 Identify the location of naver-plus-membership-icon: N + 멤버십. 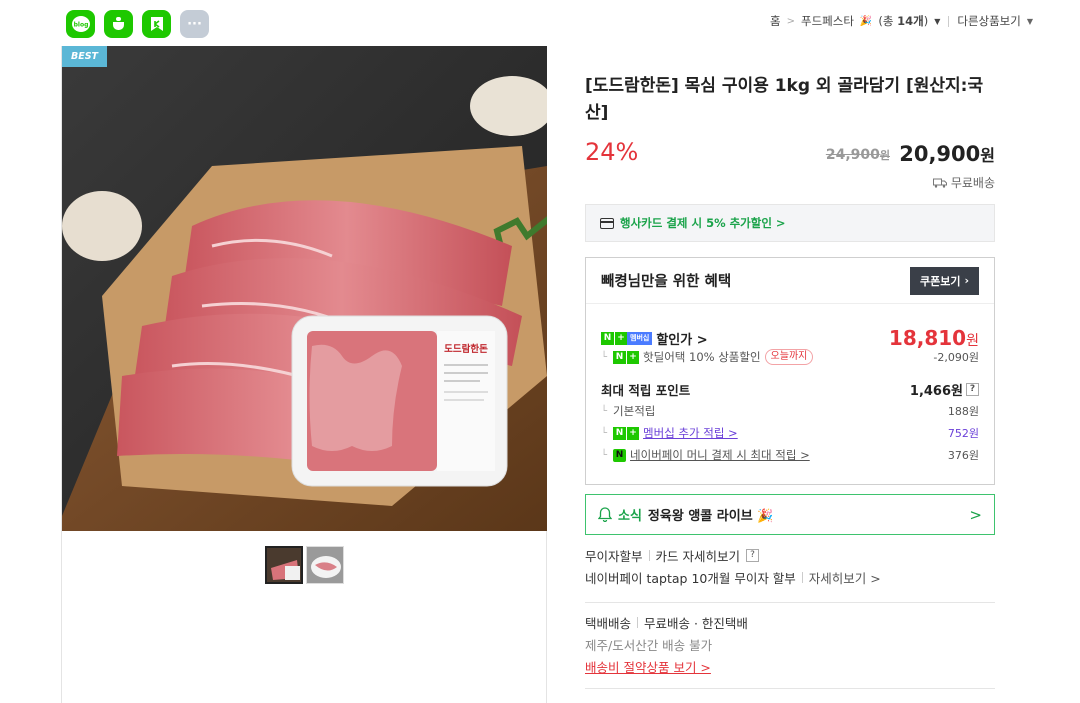
(627, 338).